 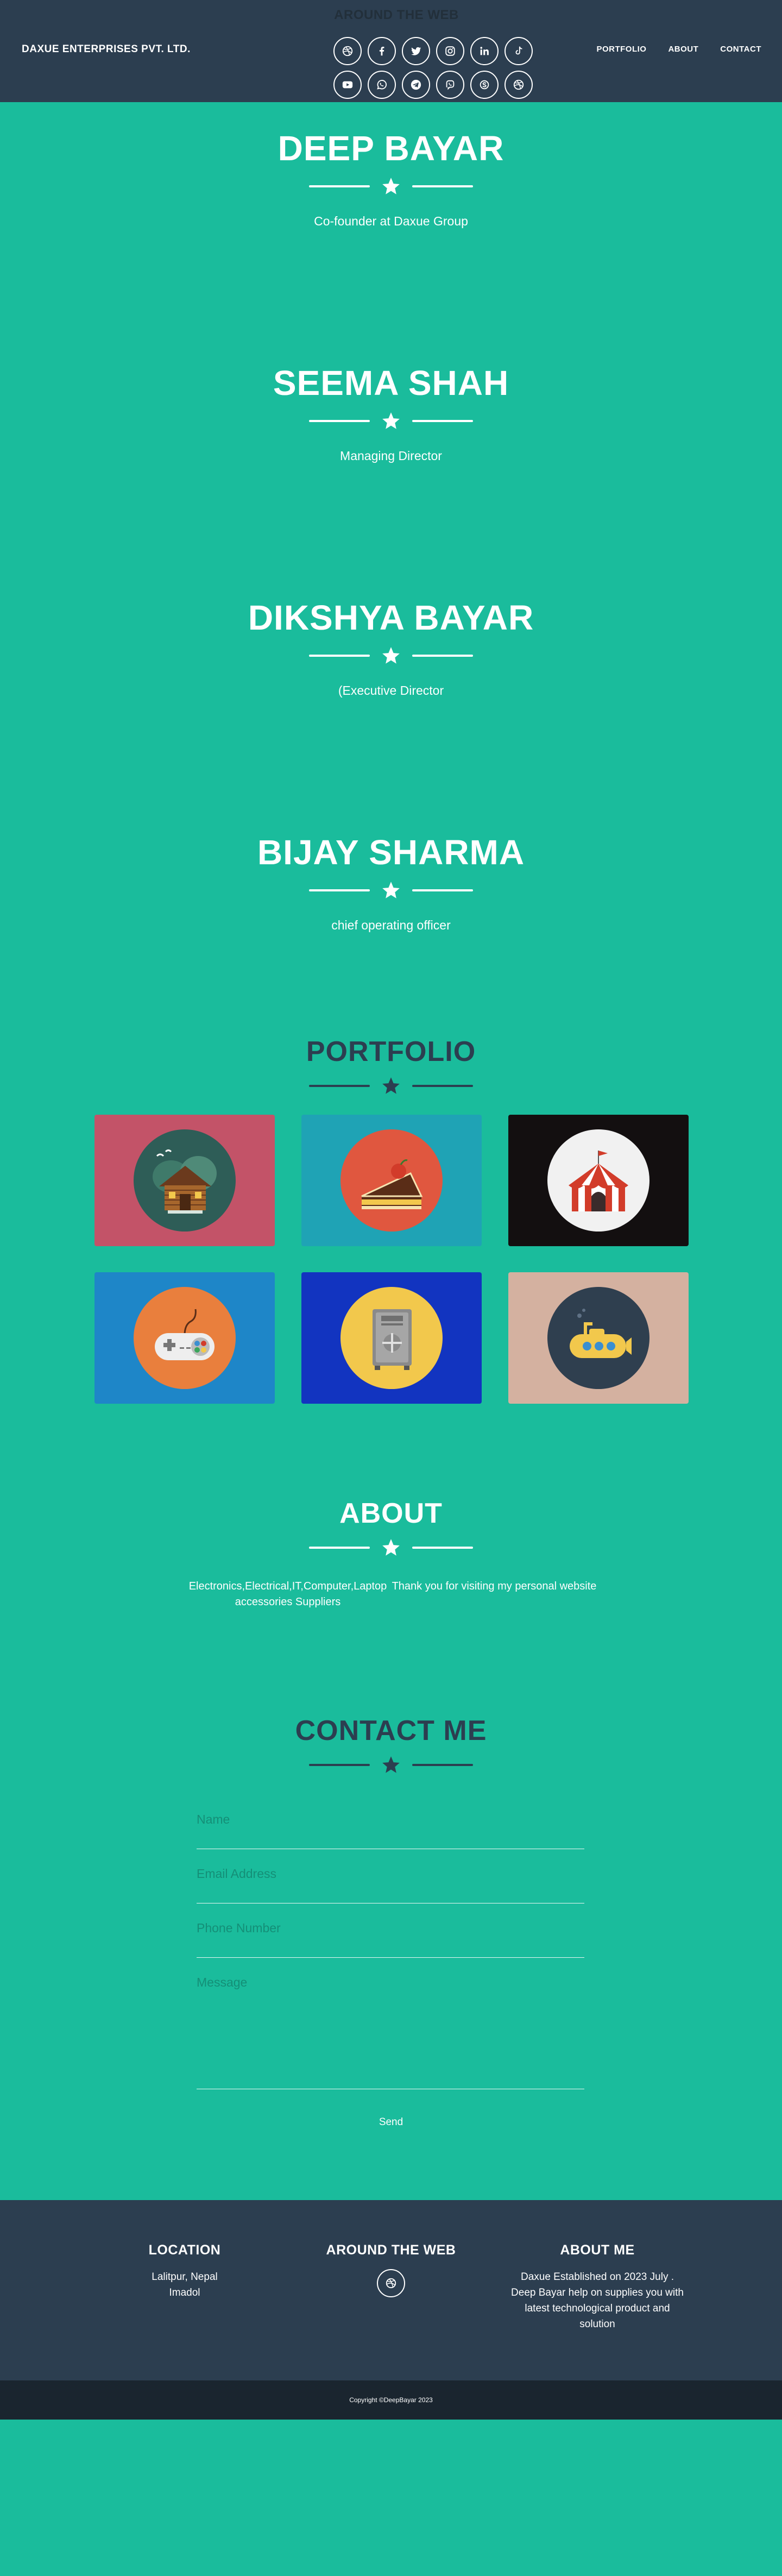 What do you see at coordinates (185, 2284) in the screenshot?
I see `footer-location-text: Lalitpur, Nepal Imadol` at bounding box center [185, 2284].